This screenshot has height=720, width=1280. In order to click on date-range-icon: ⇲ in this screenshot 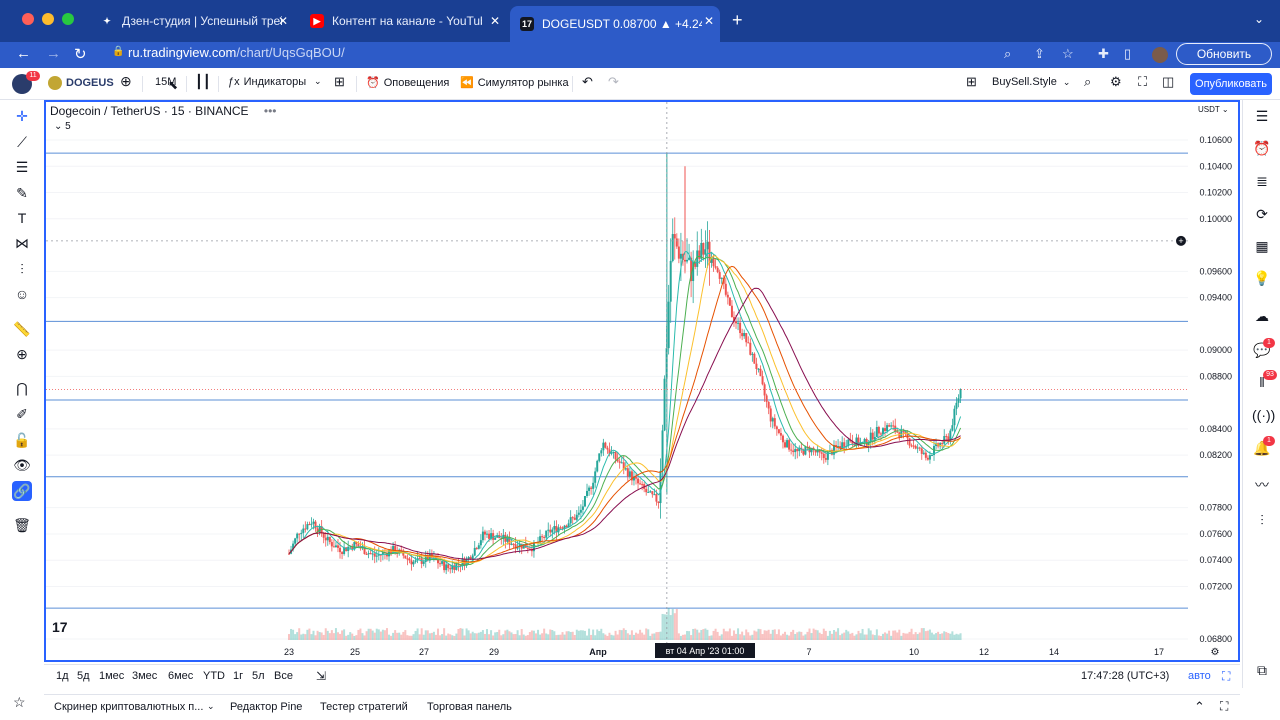, I will do `click(321, 676)`.